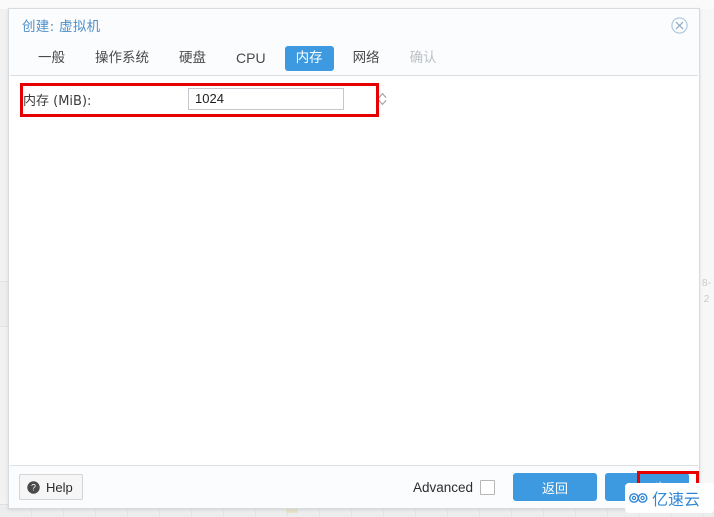 The width and height of the screenshot is (714, 517). Describe the element at coordinates (59, 487) in the screenshot. I see `help-button-label: Help` at that location.